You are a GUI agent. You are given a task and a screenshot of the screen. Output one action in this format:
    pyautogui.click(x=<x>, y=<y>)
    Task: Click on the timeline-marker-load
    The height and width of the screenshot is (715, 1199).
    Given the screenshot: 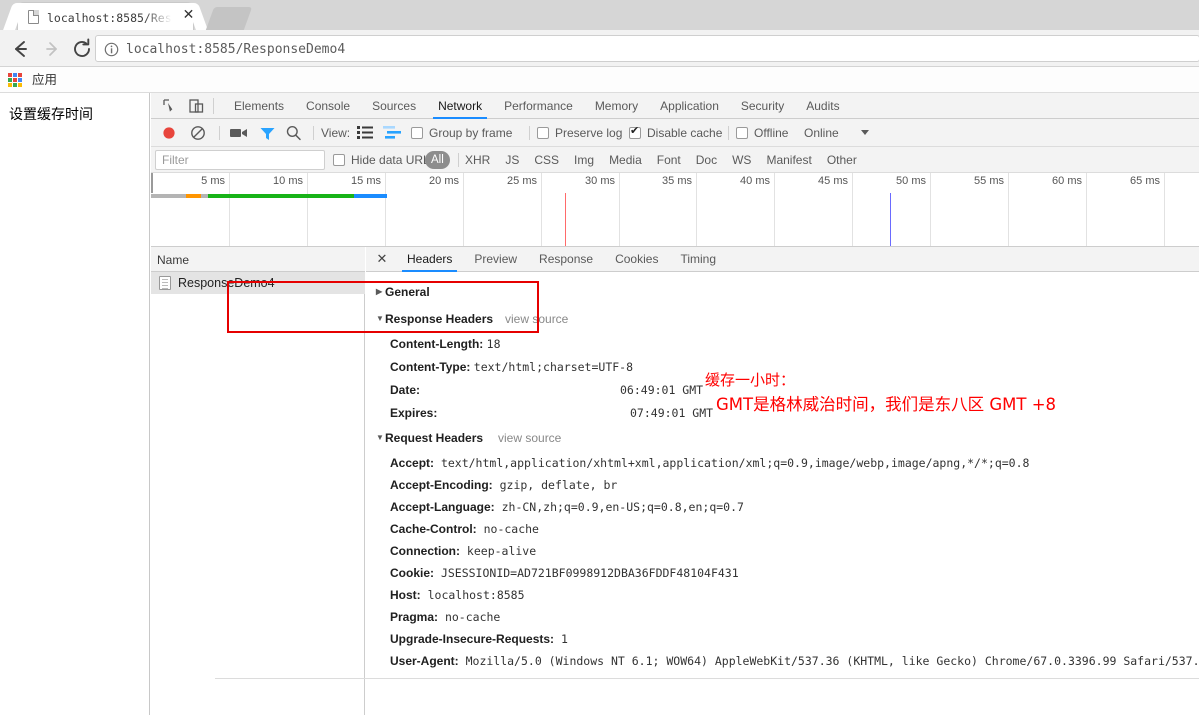 What is the action you would take?
    pyautogui.click(x=890, y=219)
    